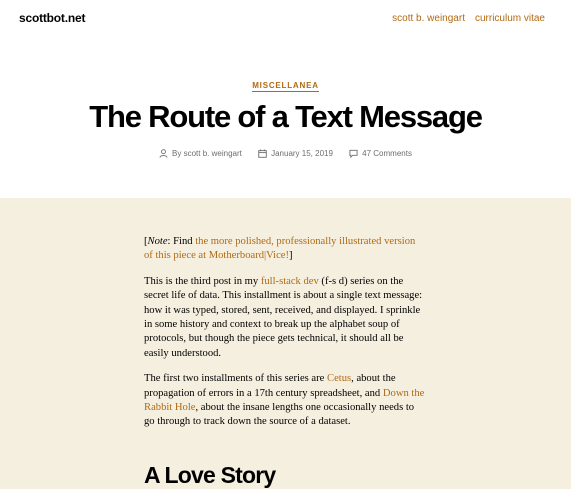 Image resolution: width=571 pixels, height=489 pixels. I want to click on primary-nav: scott b. weingart curriculum vitae, so click(463, 18).